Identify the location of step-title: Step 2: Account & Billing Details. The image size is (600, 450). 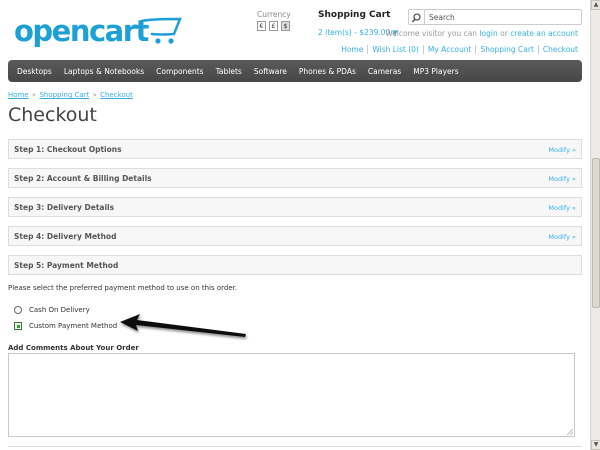
(83, 178).